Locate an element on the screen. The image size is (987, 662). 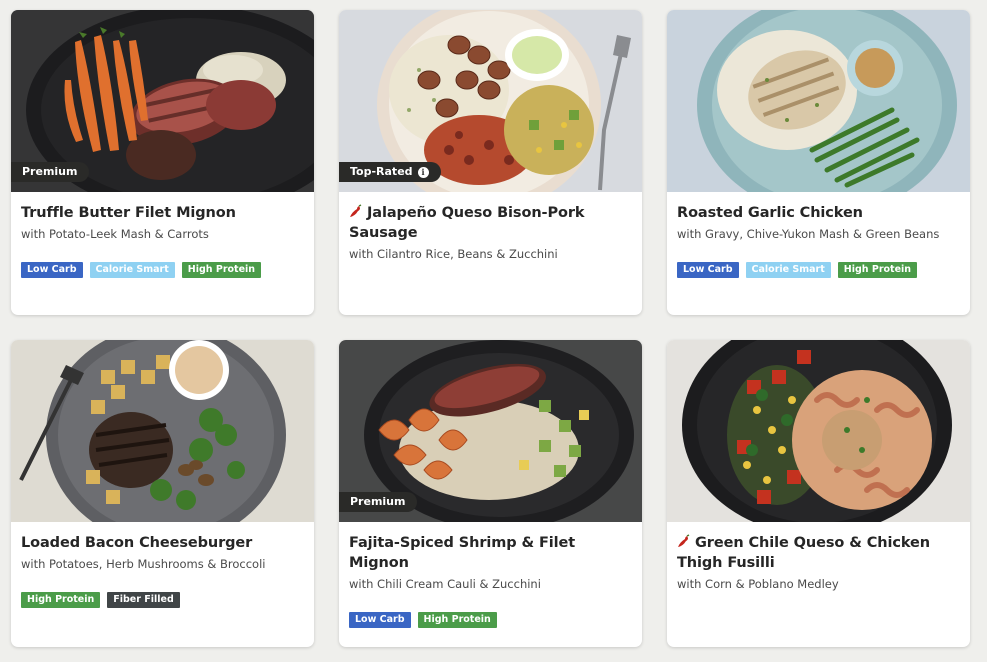
meal-title: Fajita-Spiced Shrimp & Filet Mignon is located at coordinates (490, 553).